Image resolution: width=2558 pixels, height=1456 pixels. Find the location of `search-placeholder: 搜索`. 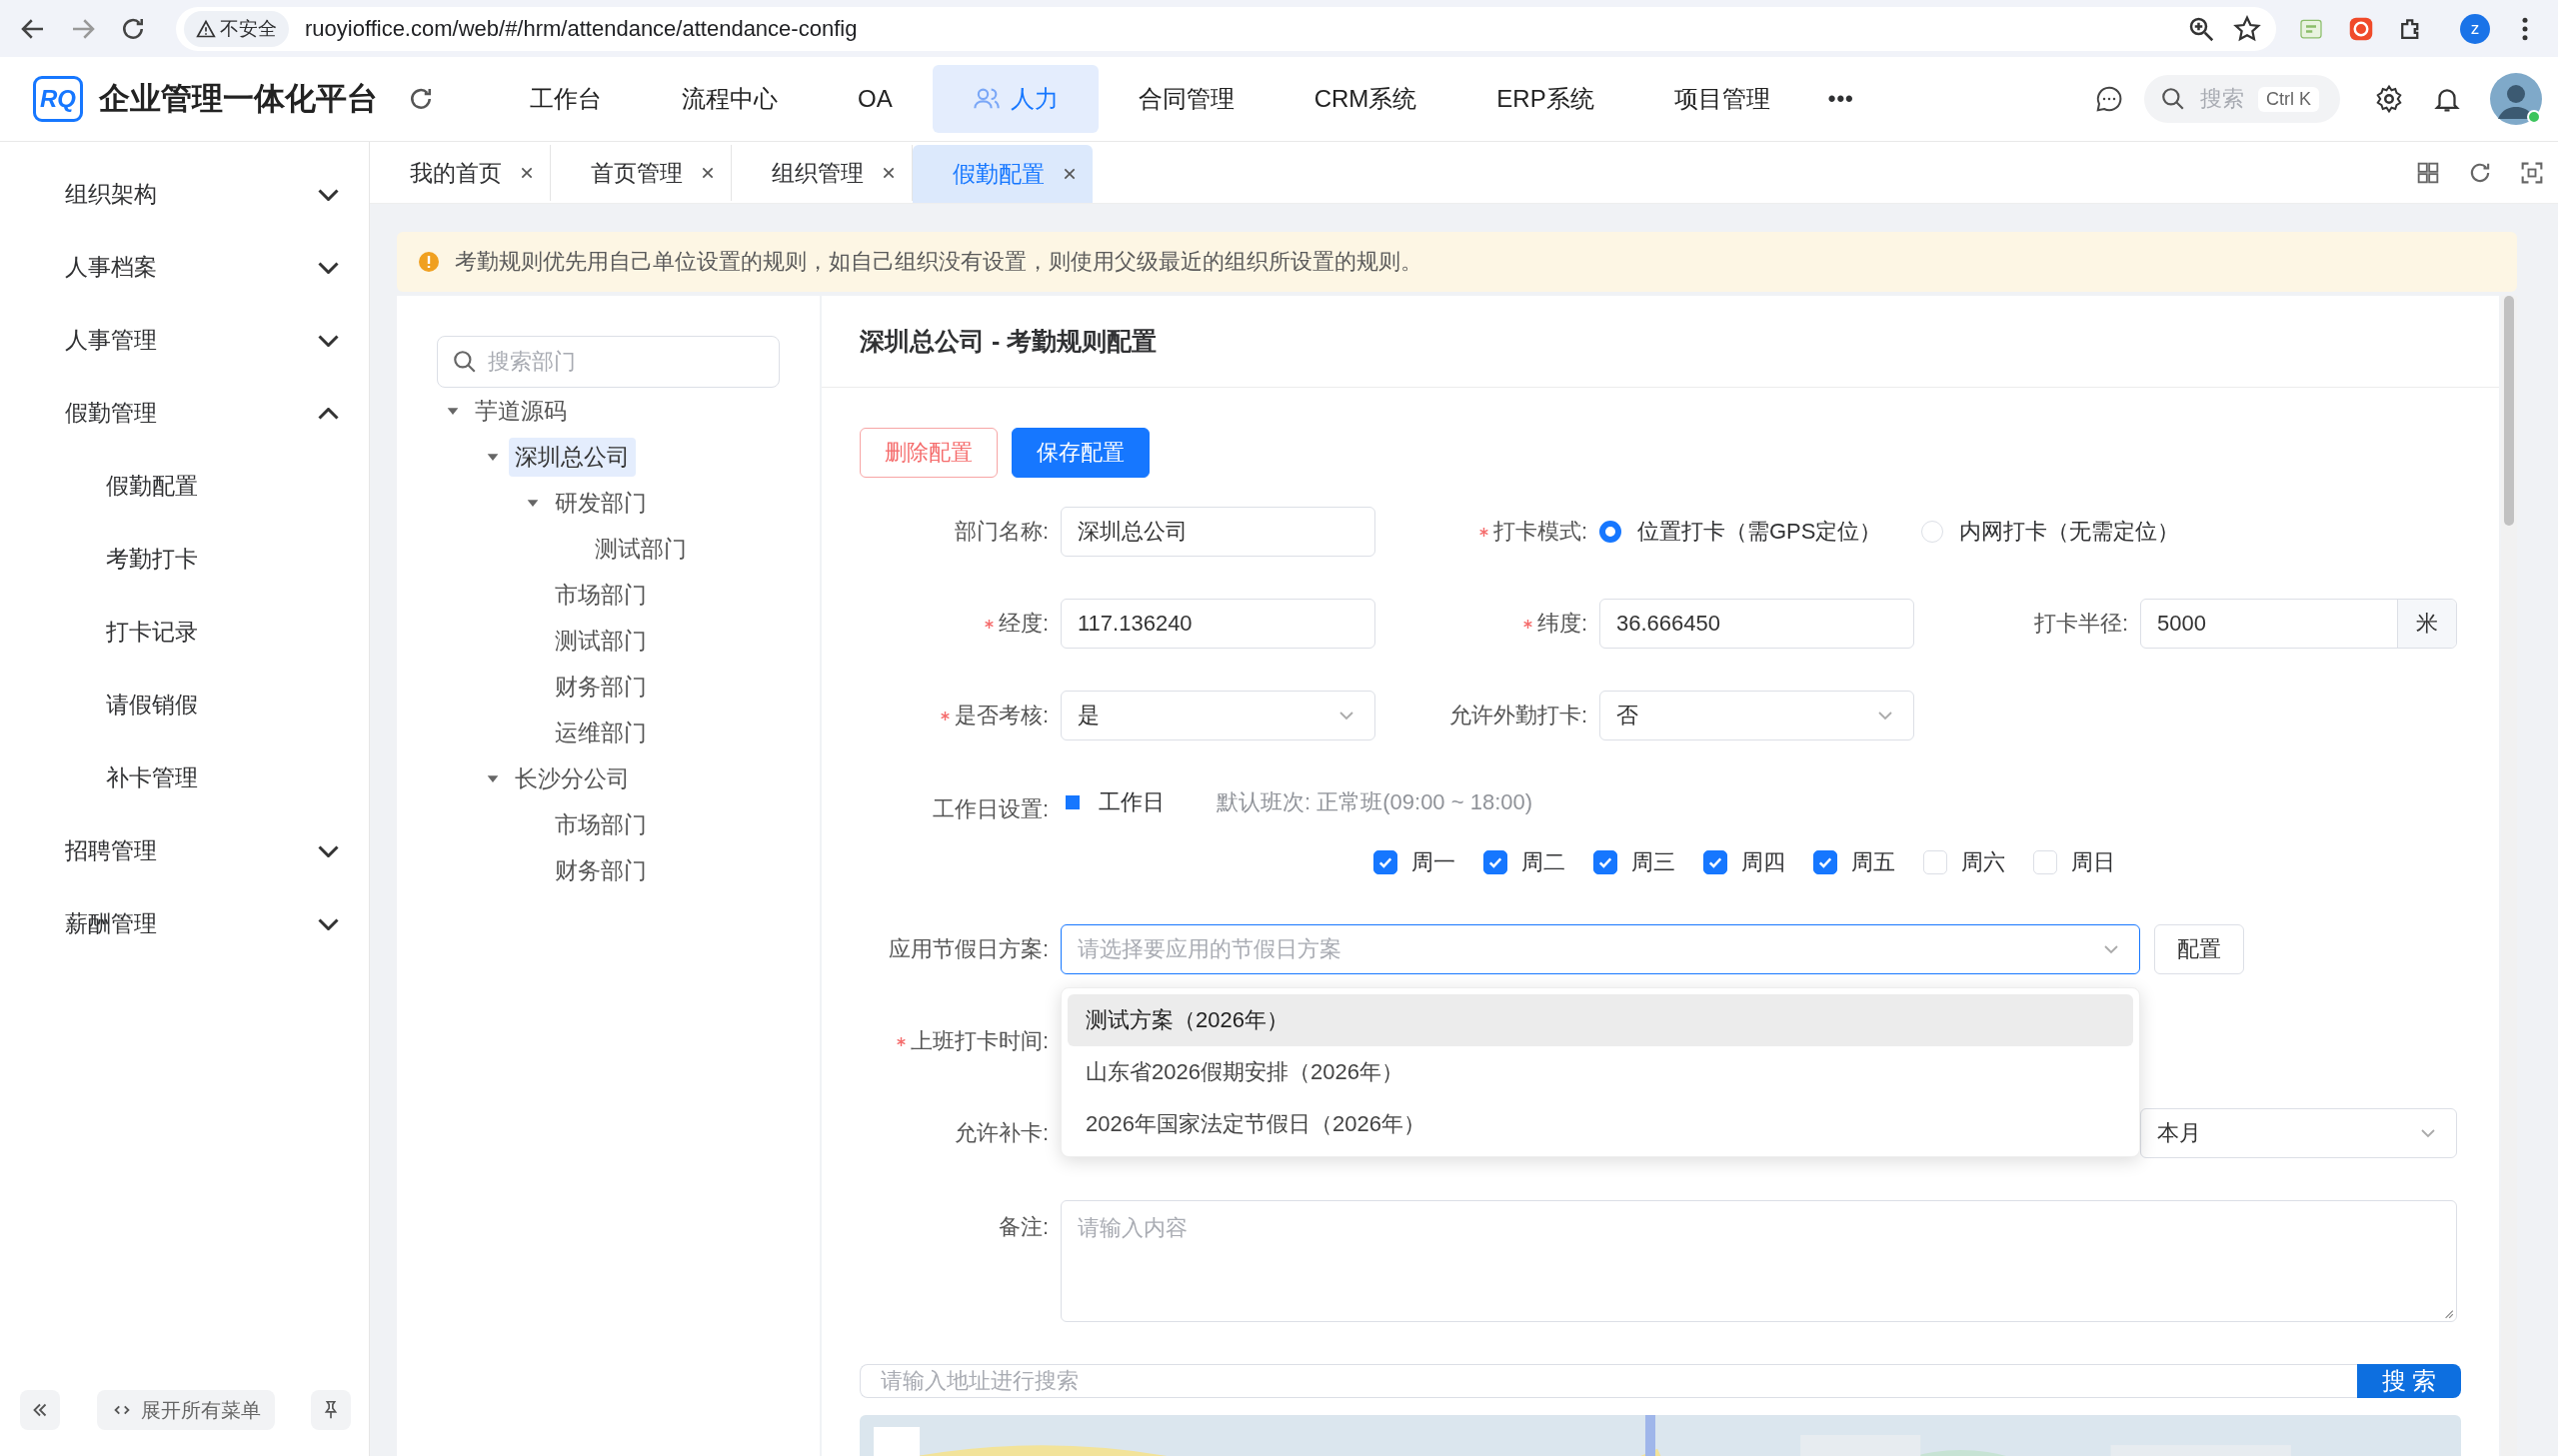

search-placeholder: 搜索 is located at coordinates (2222, 99).